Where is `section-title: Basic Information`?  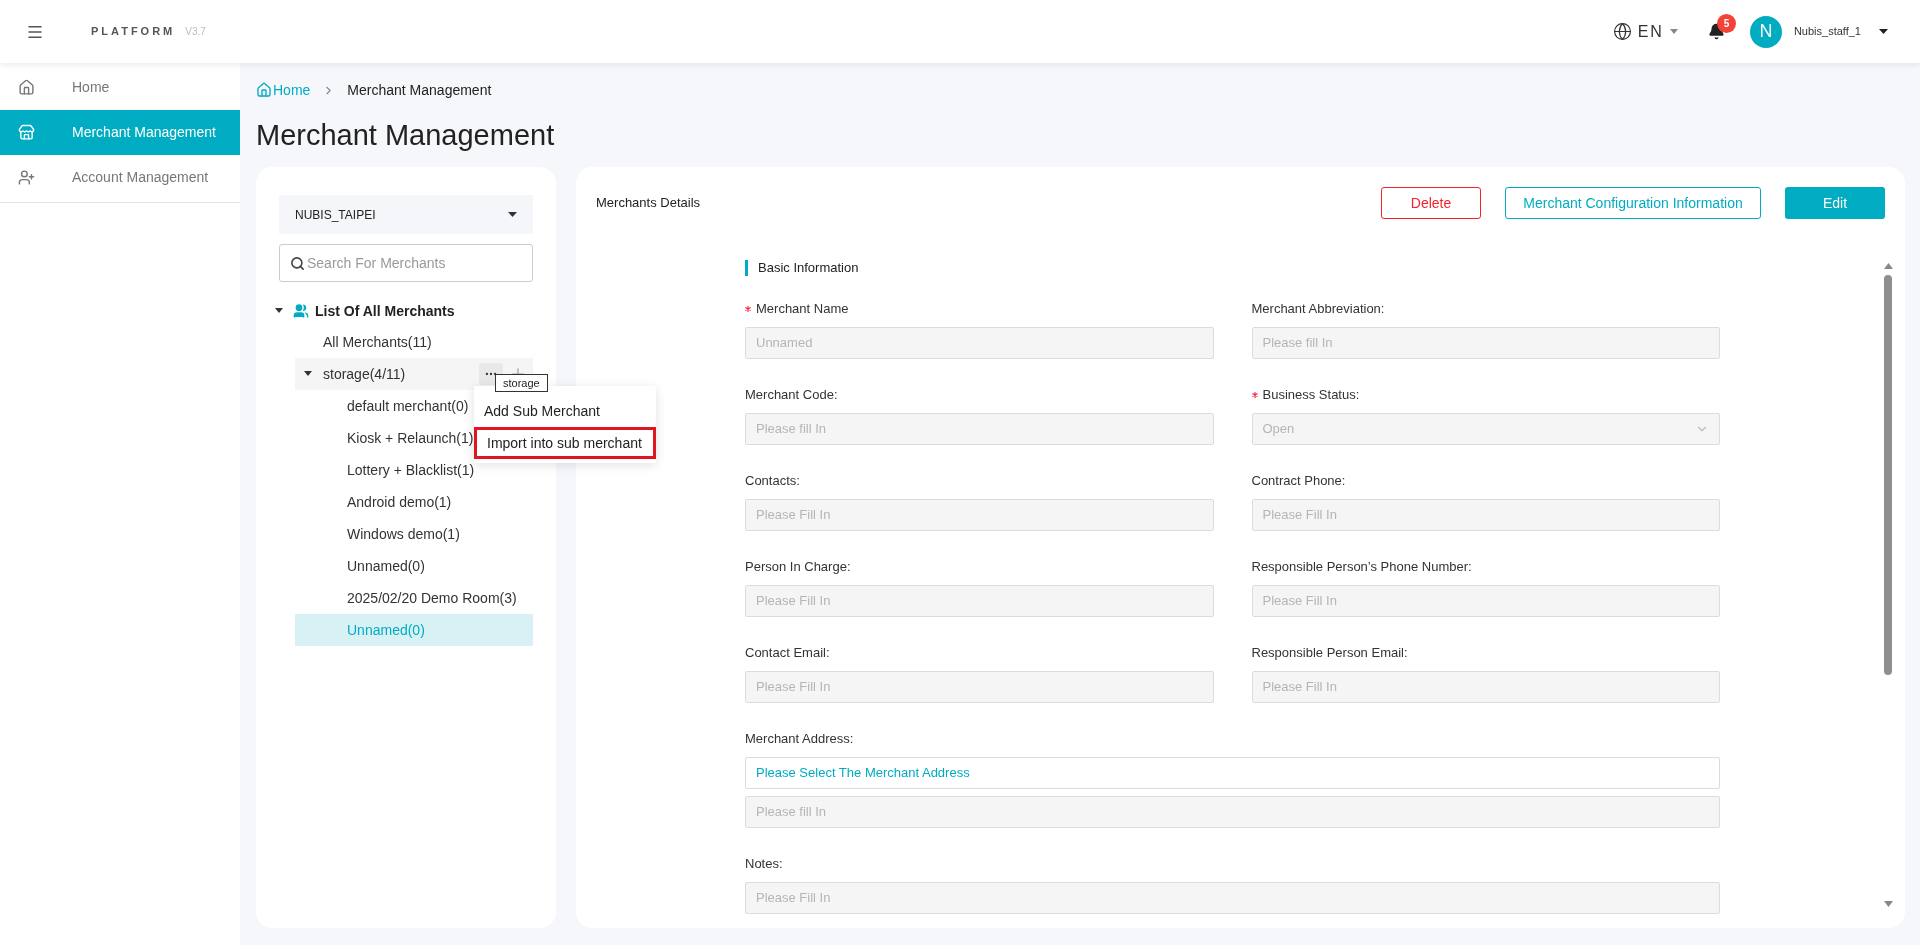 section-title: Basic Information is located at coordinates (808, 268).